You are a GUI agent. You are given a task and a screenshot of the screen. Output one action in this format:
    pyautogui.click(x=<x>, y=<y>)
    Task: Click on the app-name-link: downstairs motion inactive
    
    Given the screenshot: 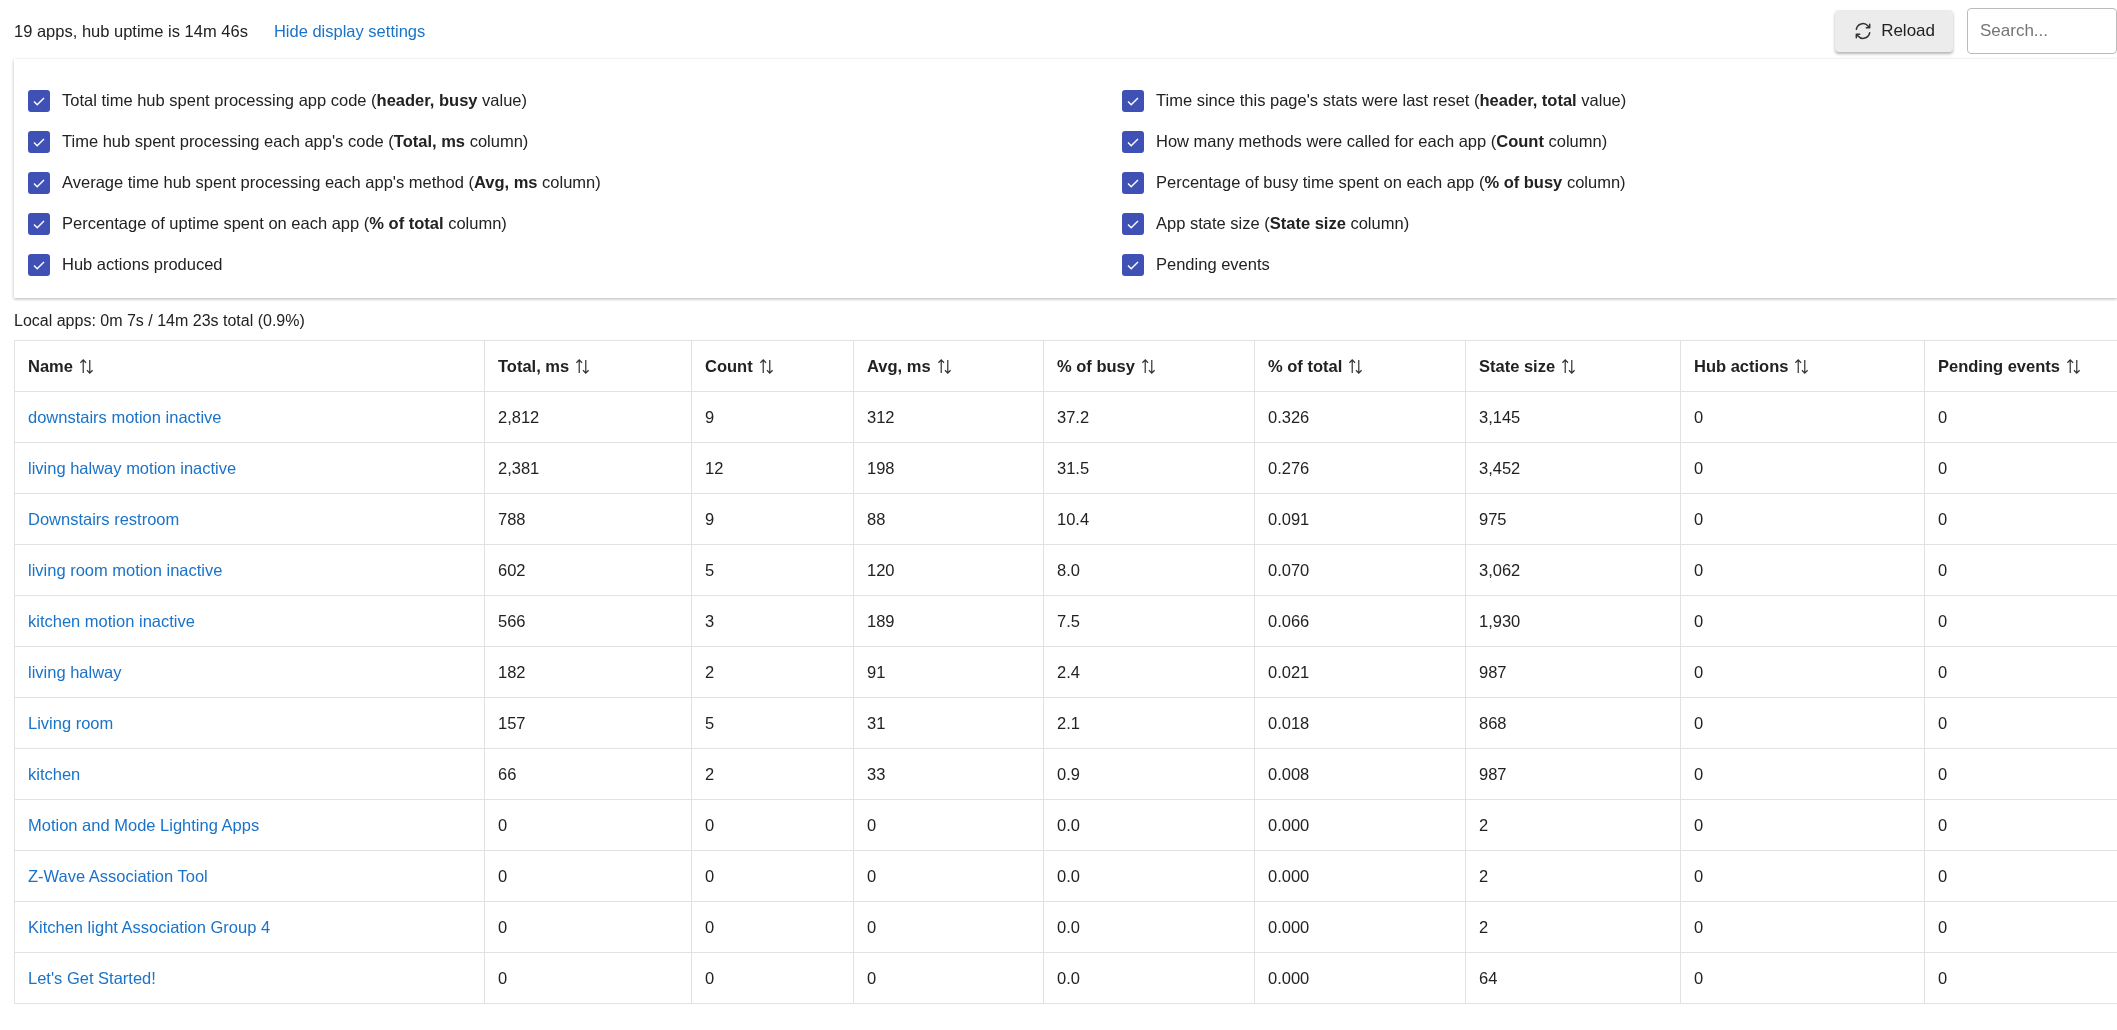 What is the action you would take?
    pyautogui.click(x=125, y=416)
    